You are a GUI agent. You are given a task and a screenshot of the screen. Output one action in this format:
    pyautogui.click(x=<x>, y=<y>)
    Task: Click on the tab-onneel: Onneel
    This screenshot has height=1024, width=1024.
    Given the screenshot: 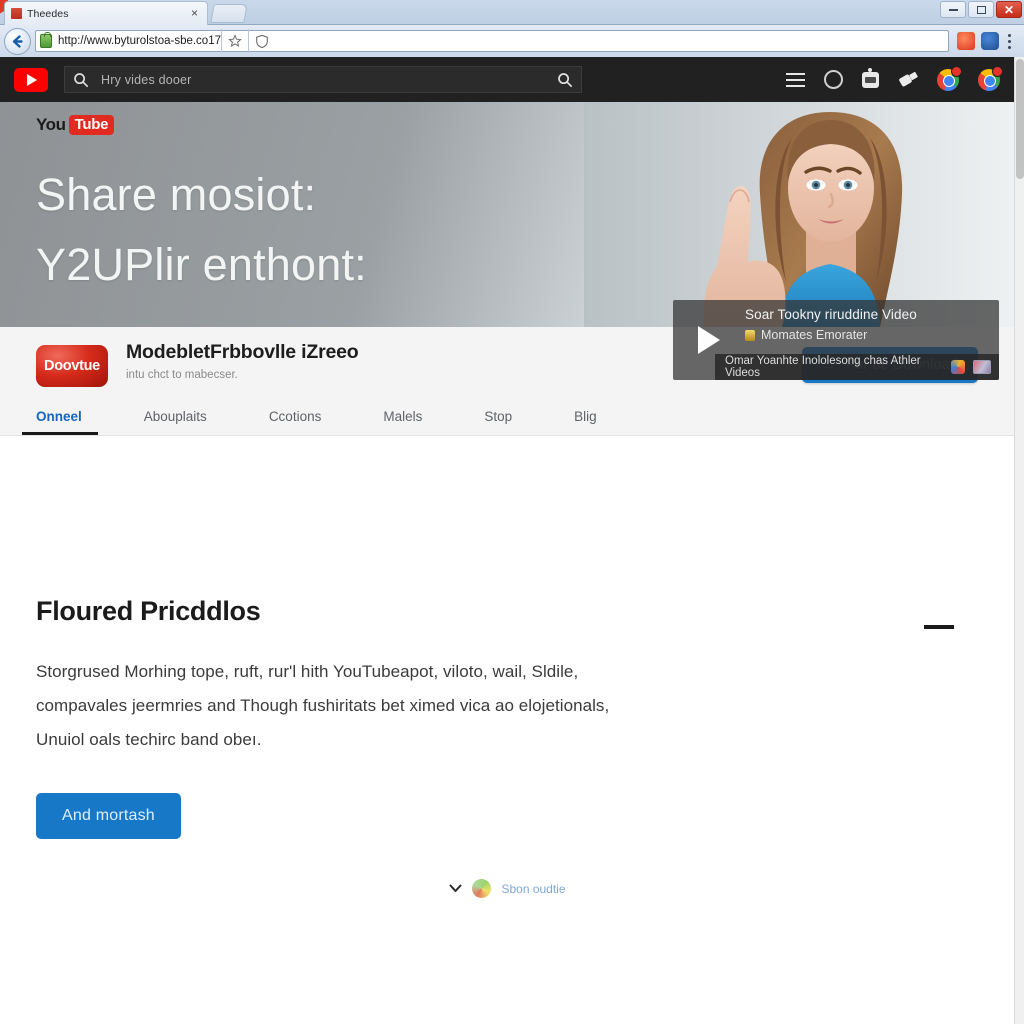 What is the action you would take?
    pyautogui.click(x=60, y=419)
    